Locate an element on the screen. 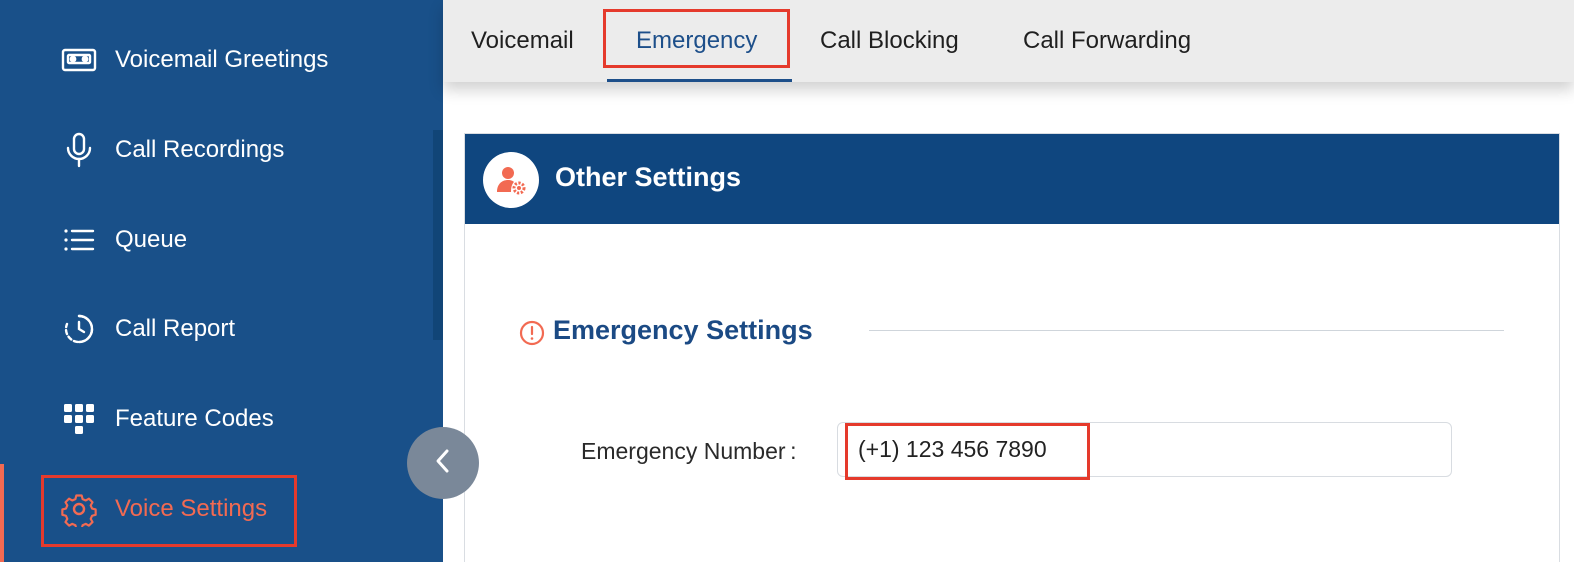 The image size is (1574, 562). alert-circle-icon is located at coordinates (532, 333).